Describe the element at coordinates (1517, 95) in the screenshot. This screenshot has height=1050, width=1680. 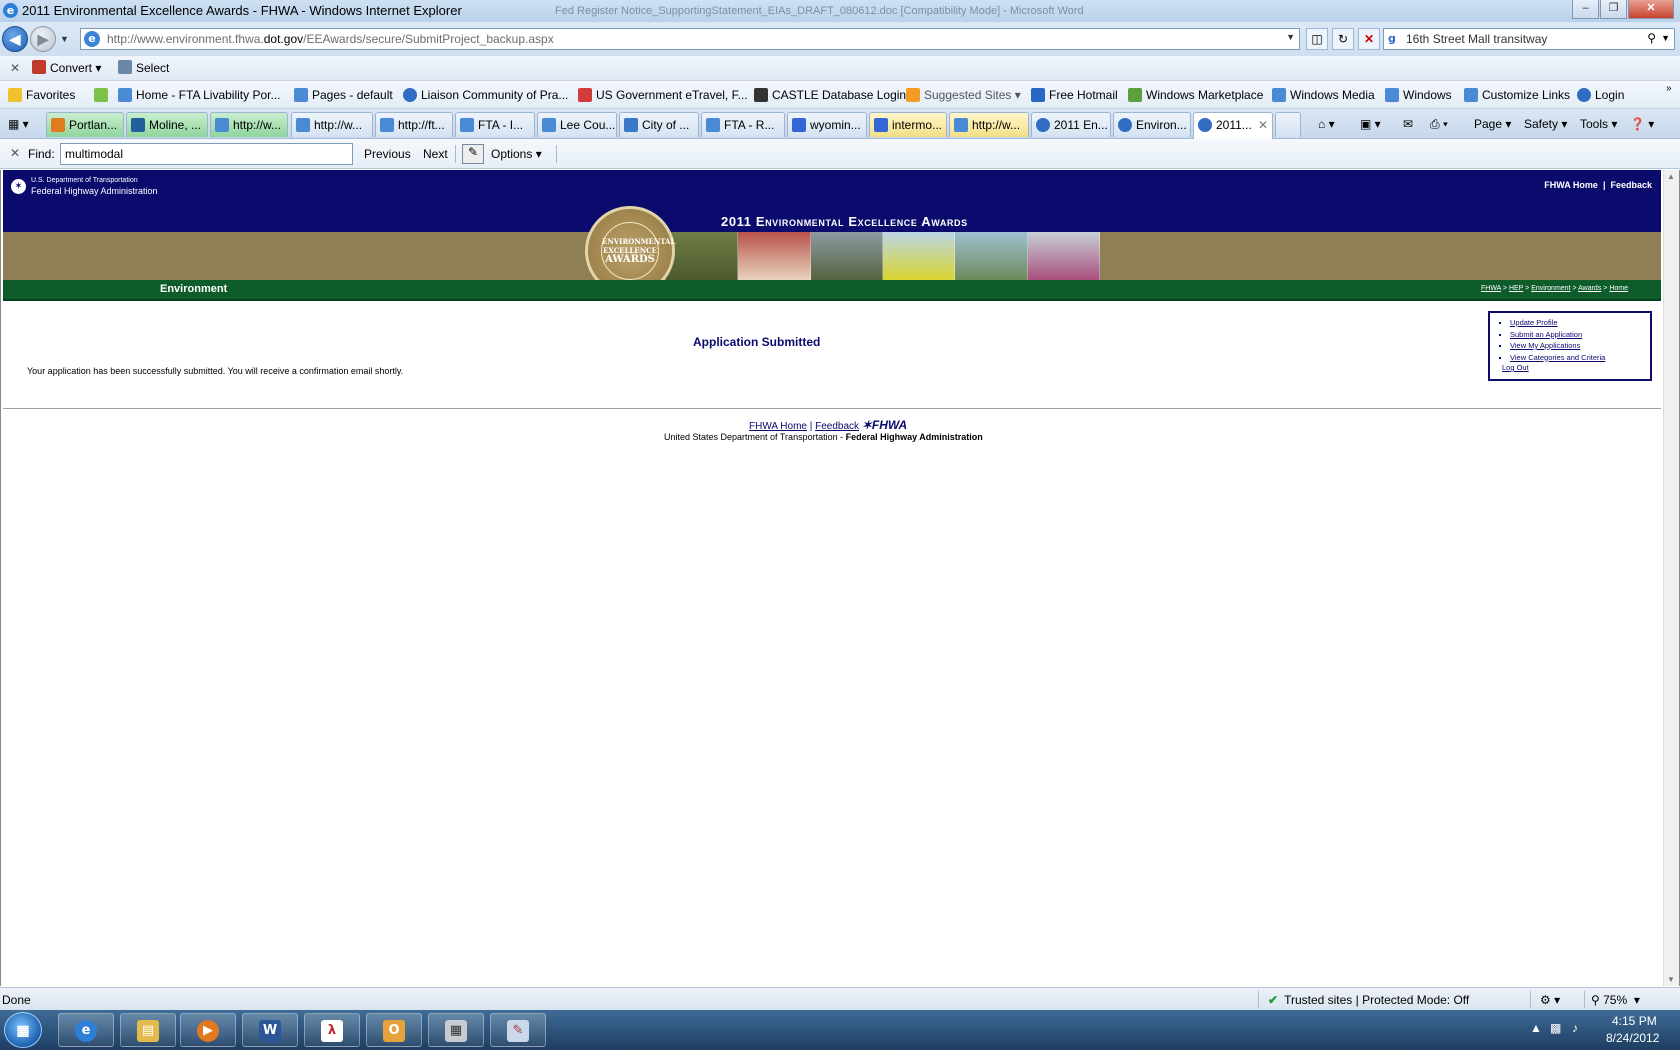
I see `favorite-link: Customize Links` at that location.